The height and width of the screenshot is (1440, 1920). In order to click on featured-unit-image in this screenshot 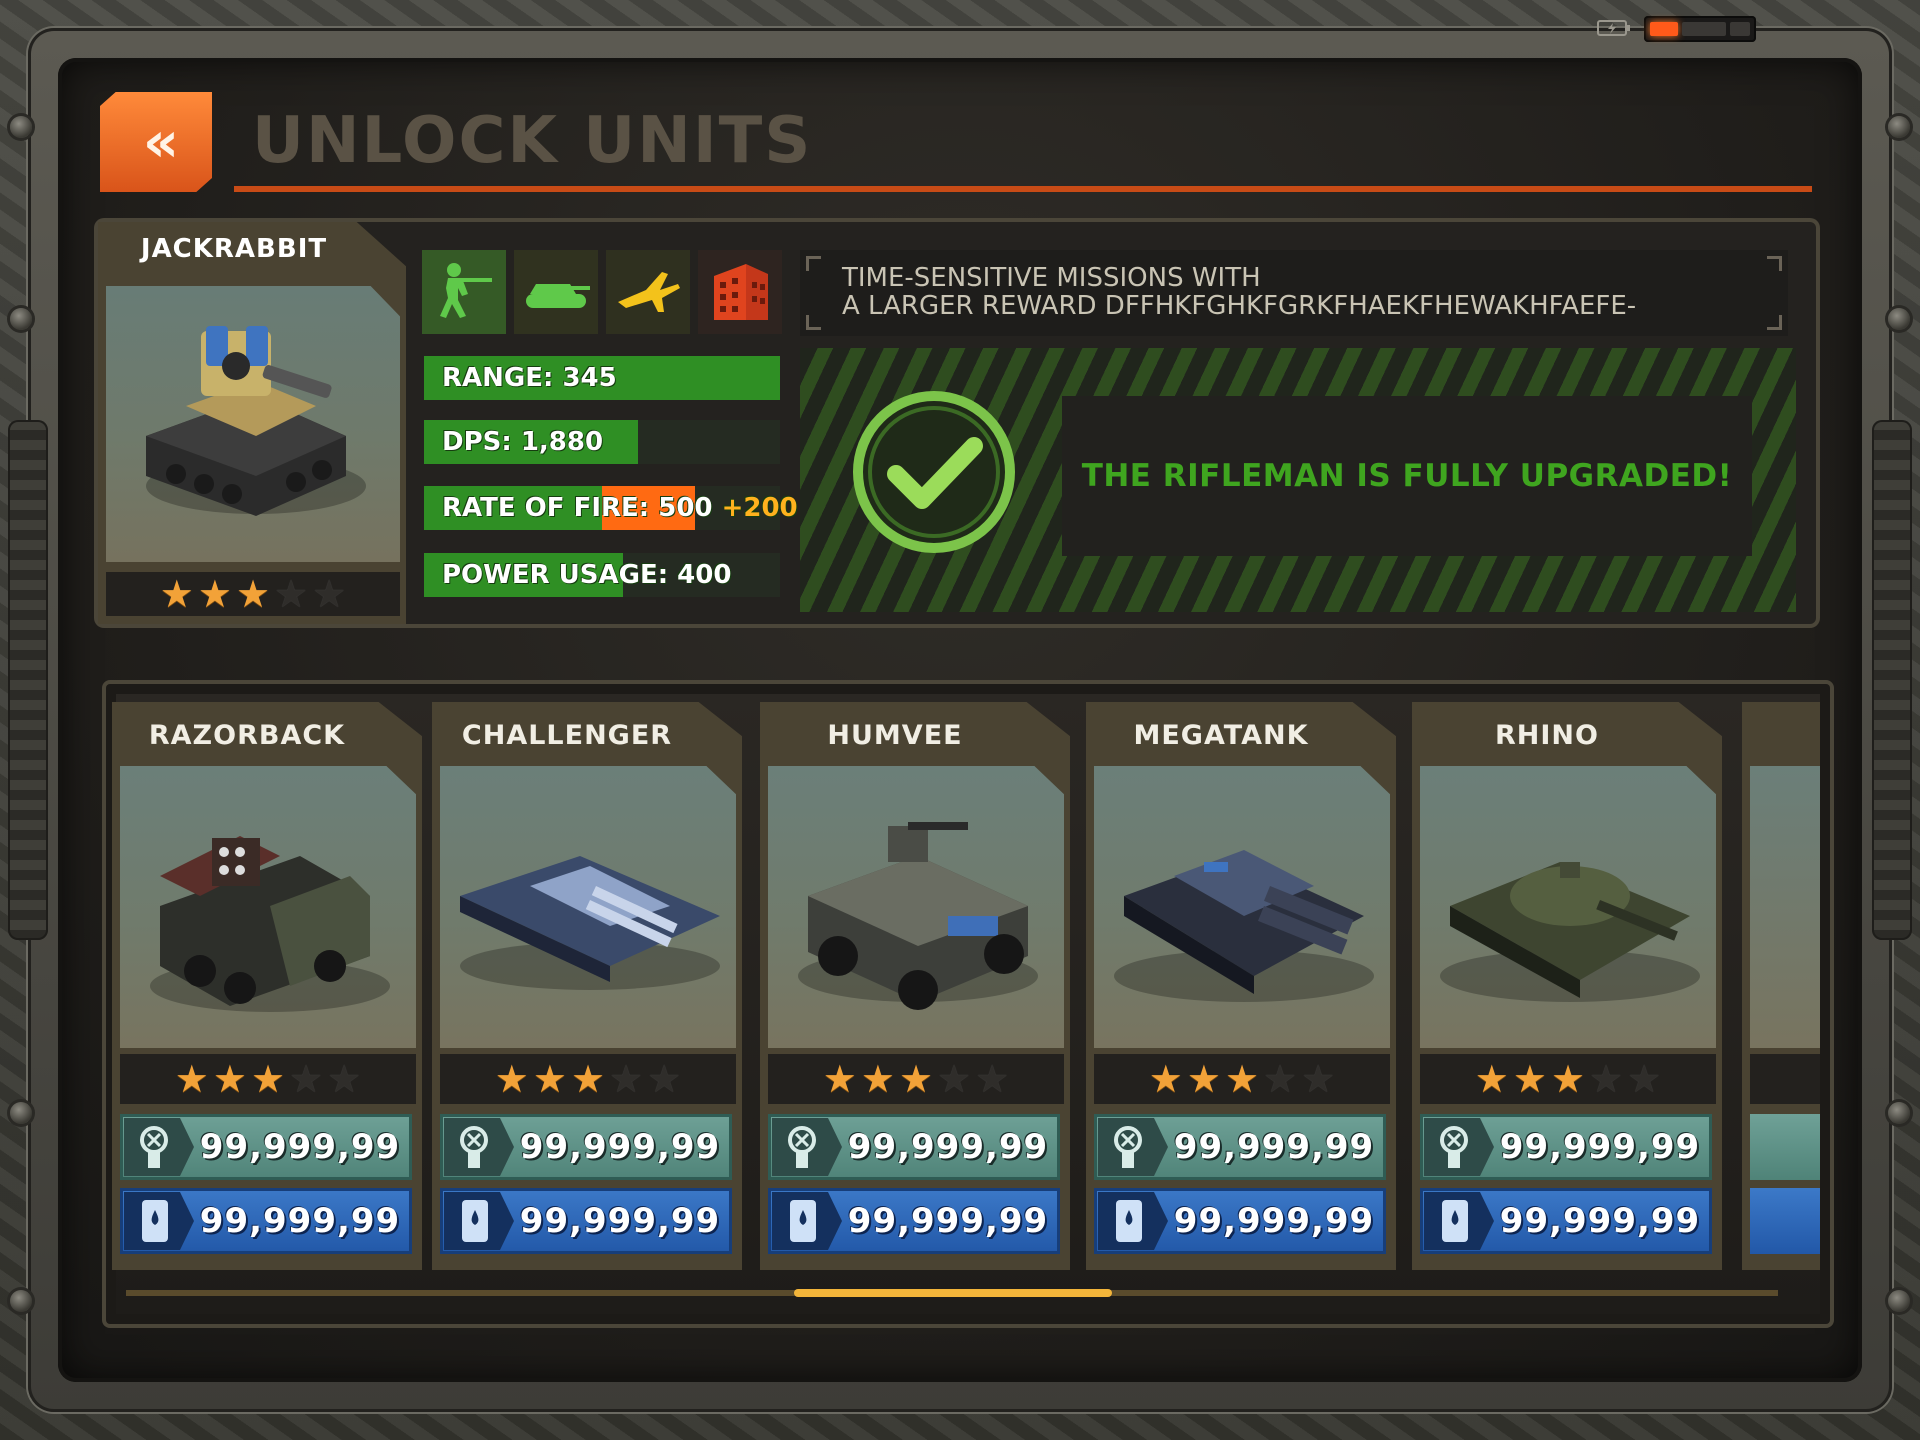, I will do `click(253, 424)`.